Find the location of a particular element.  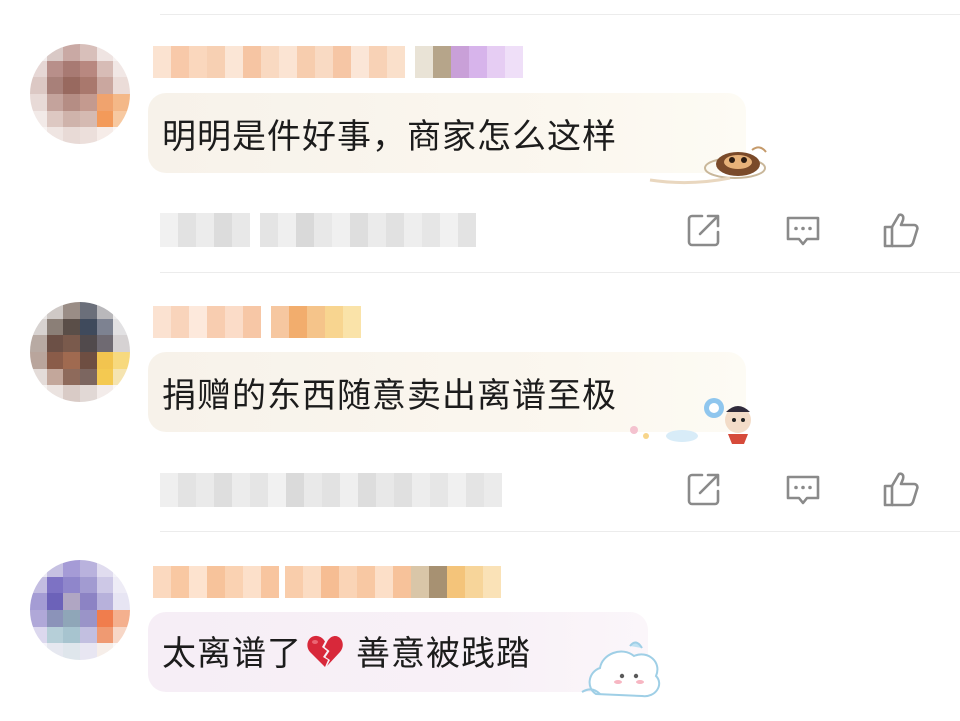

comment-bubble: 太离谱了 善意被践踏 is located at coordinates (398, 652).